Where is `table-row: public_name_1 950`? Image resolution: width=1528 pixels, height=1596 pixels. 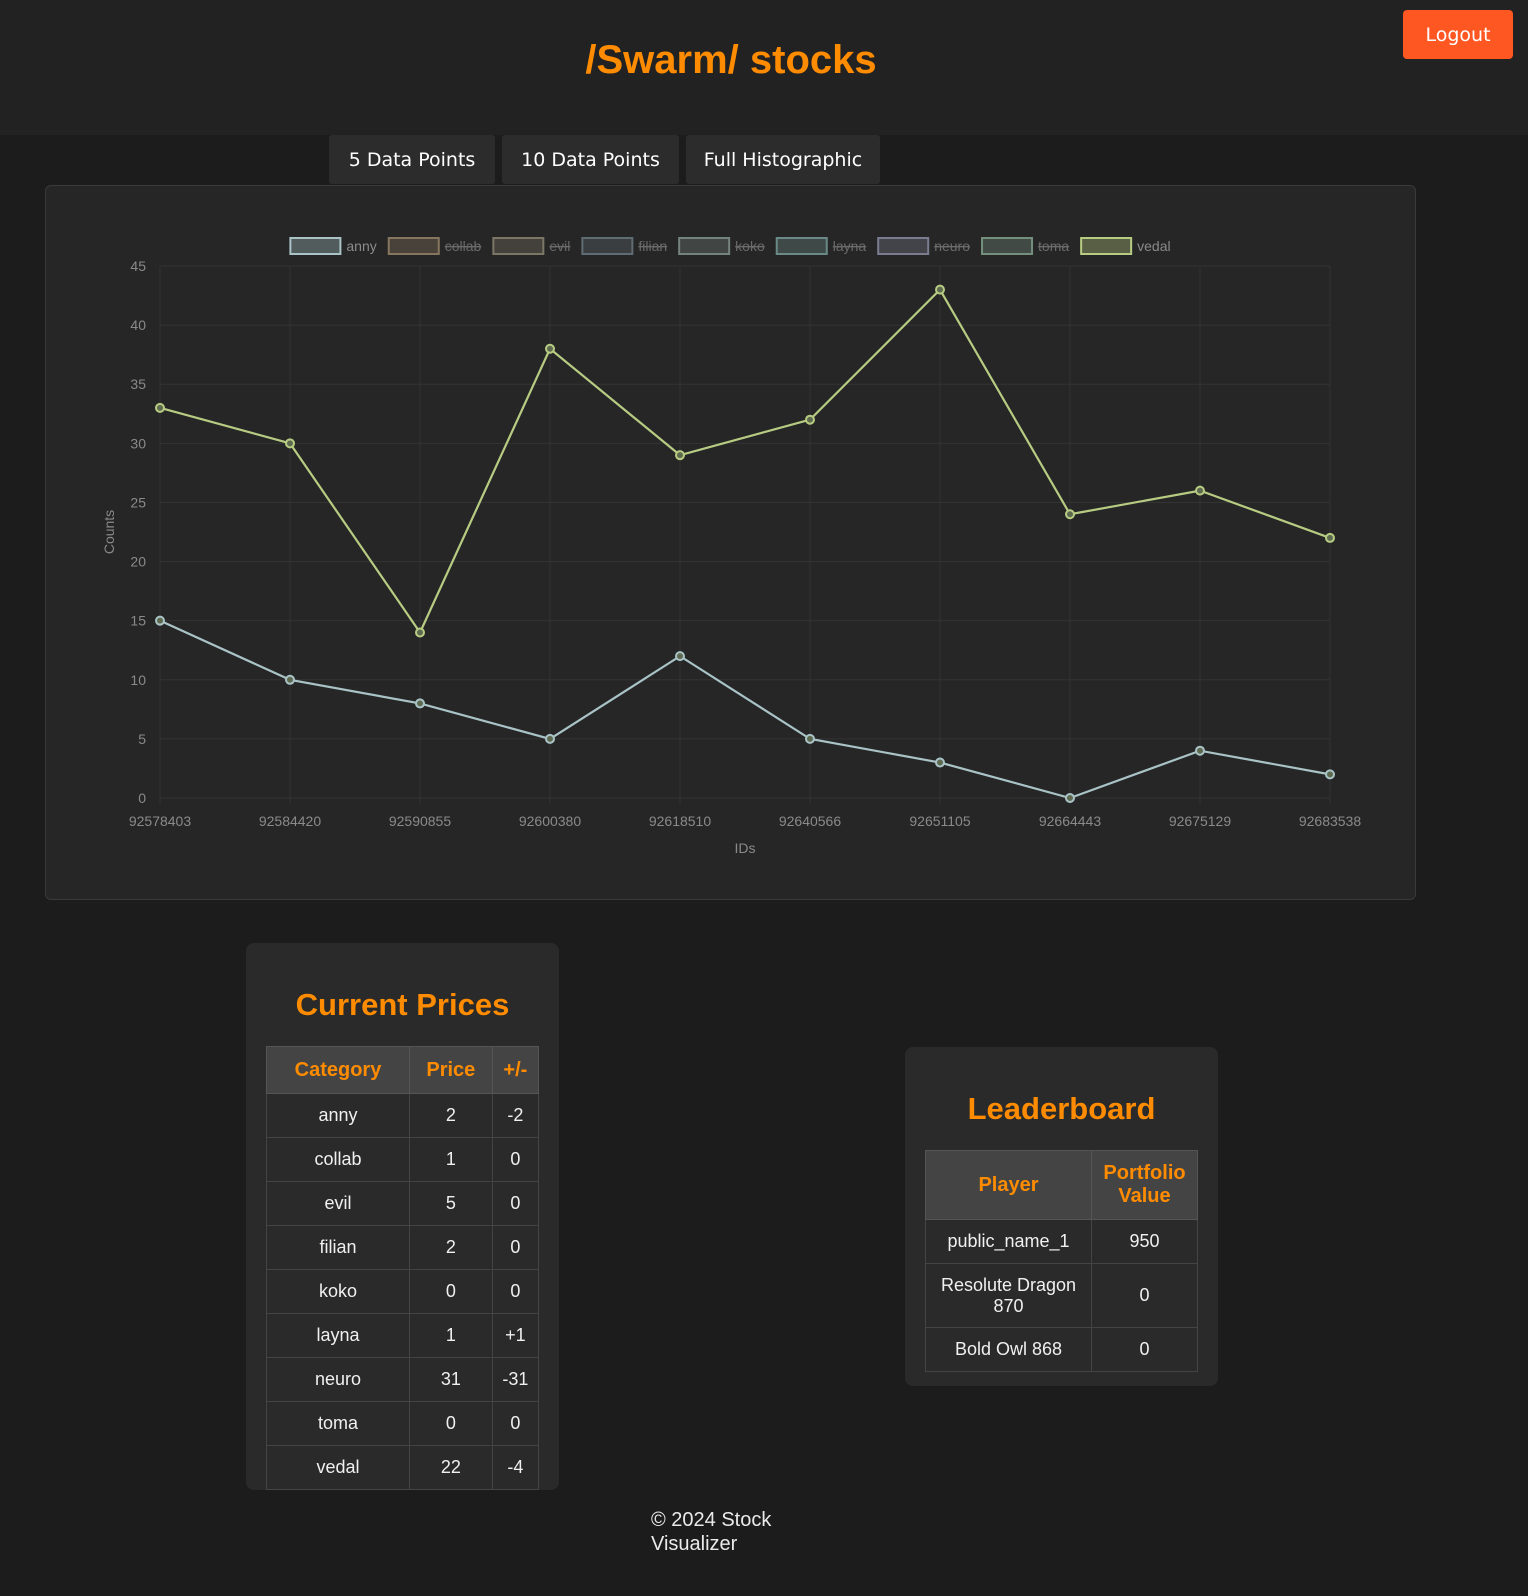
table-row: public_name_1 950 is located at coordinates (1061, 1241).